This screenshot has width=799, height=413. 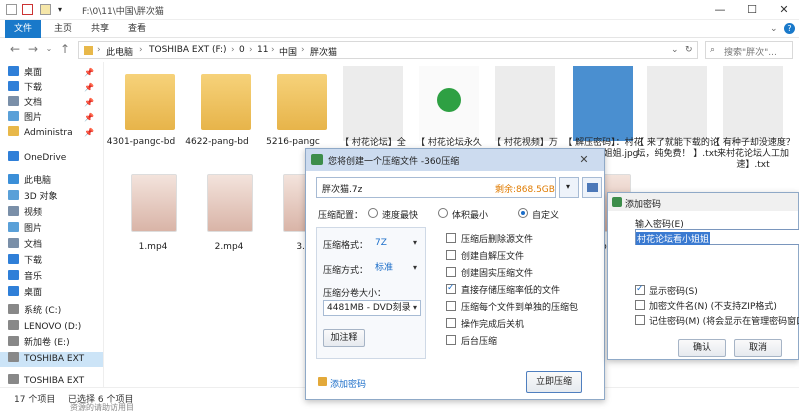 What do you see at coordinates (15, 49) in the screenshot?
I see `back-arrow-icon: ←` at bounding box center [15, 49].